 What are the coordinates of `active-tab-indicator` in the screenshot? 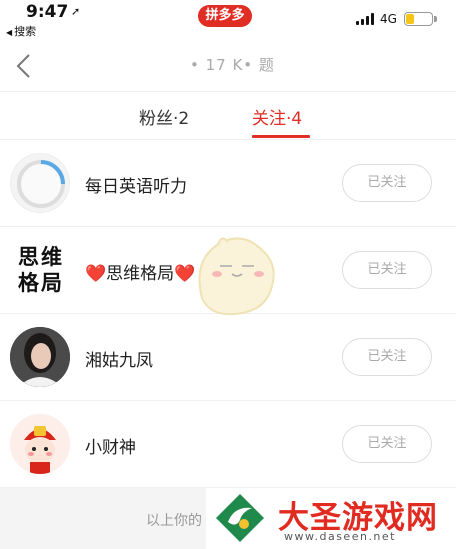 It's located at (281, 136).